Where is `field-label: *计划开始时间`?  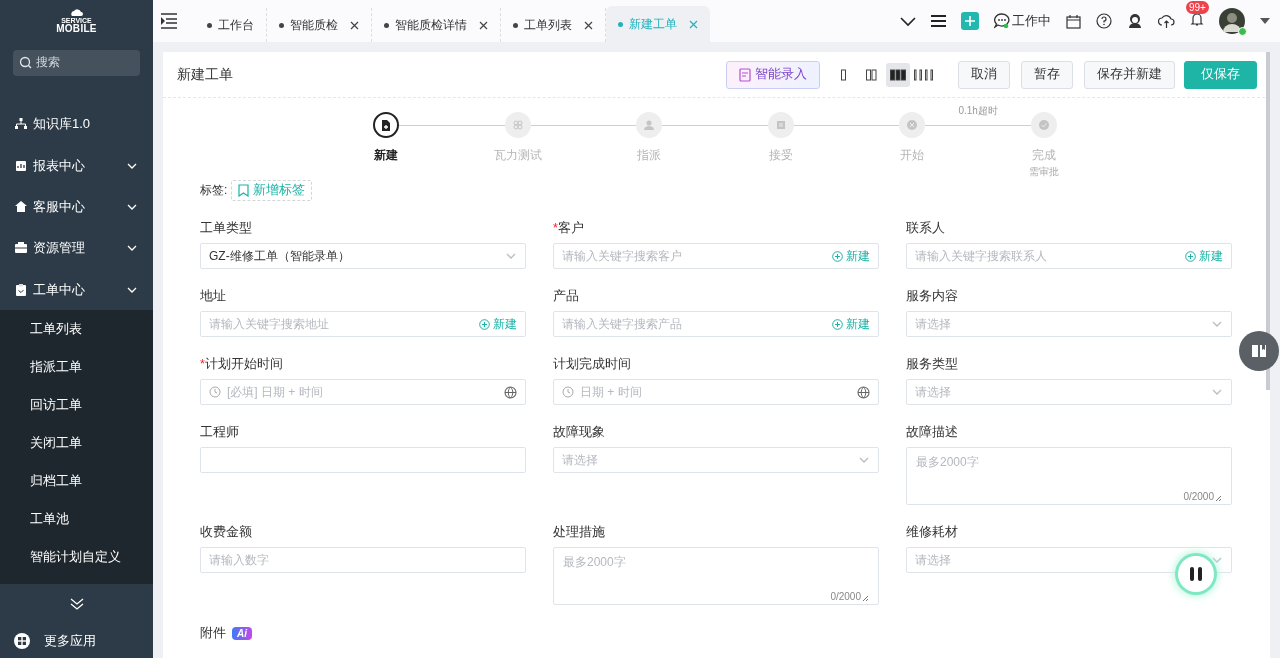
field-label: *计划开始时间 is located at coordinates (242, 364).